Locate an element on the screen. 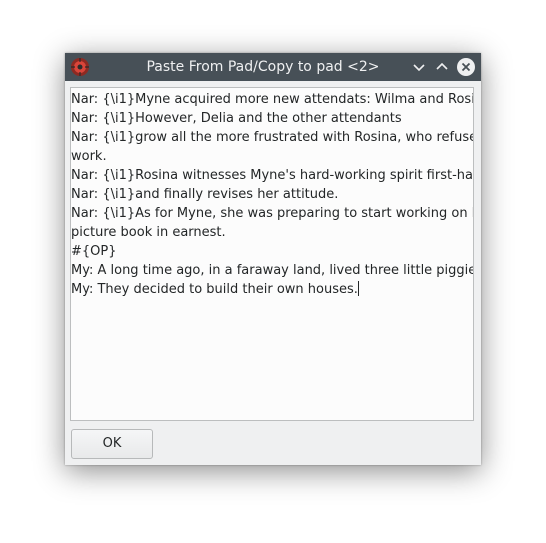 This screenshot has height=543, width=546. chevron-down-icon is located at coordinates (419, 67).